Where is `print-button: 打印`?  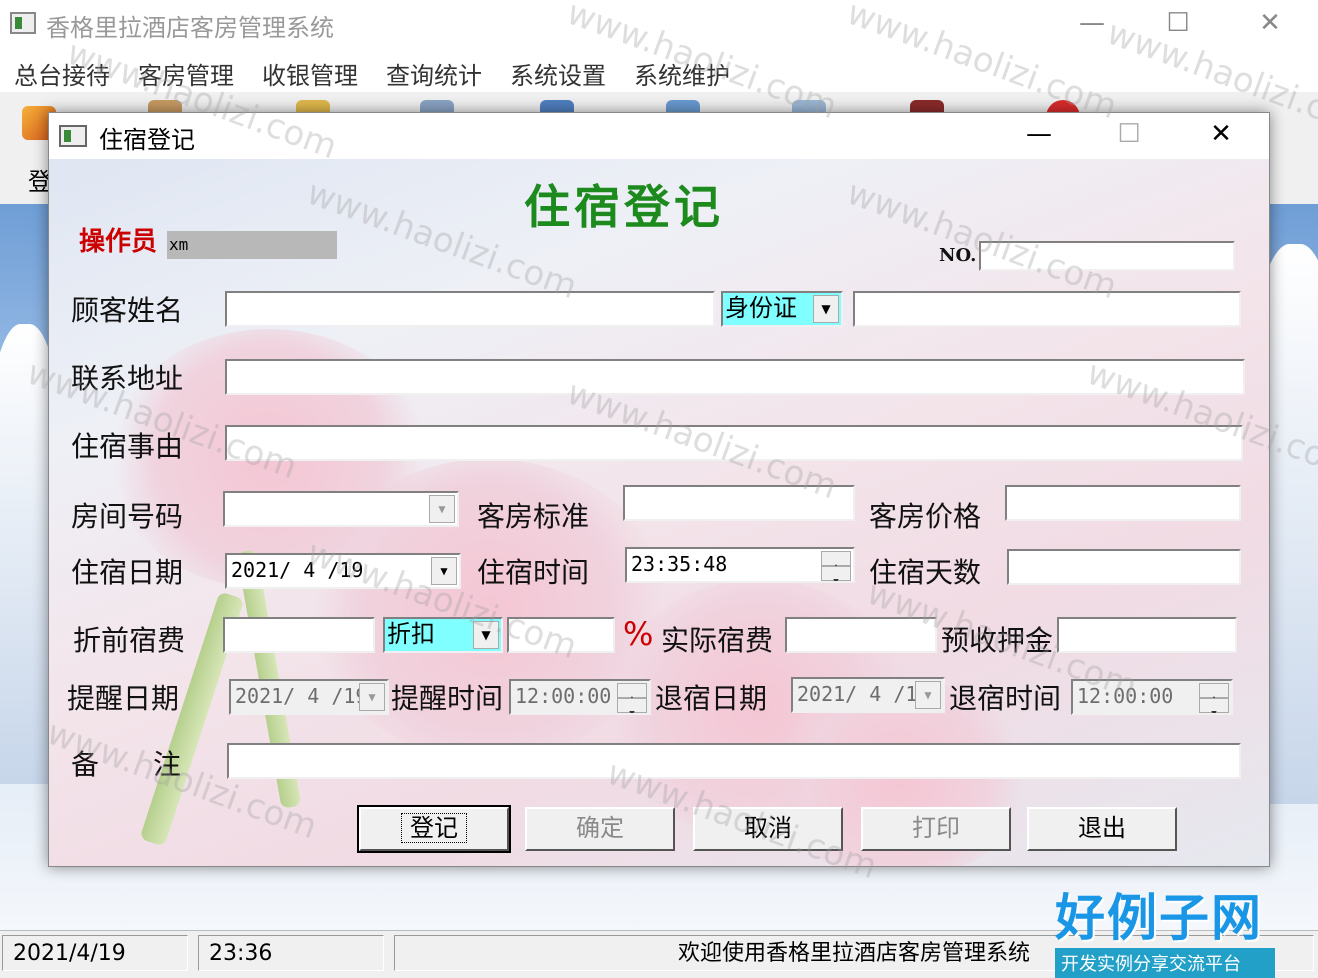
print-button: 打印 is located at coordinates (936, 829).